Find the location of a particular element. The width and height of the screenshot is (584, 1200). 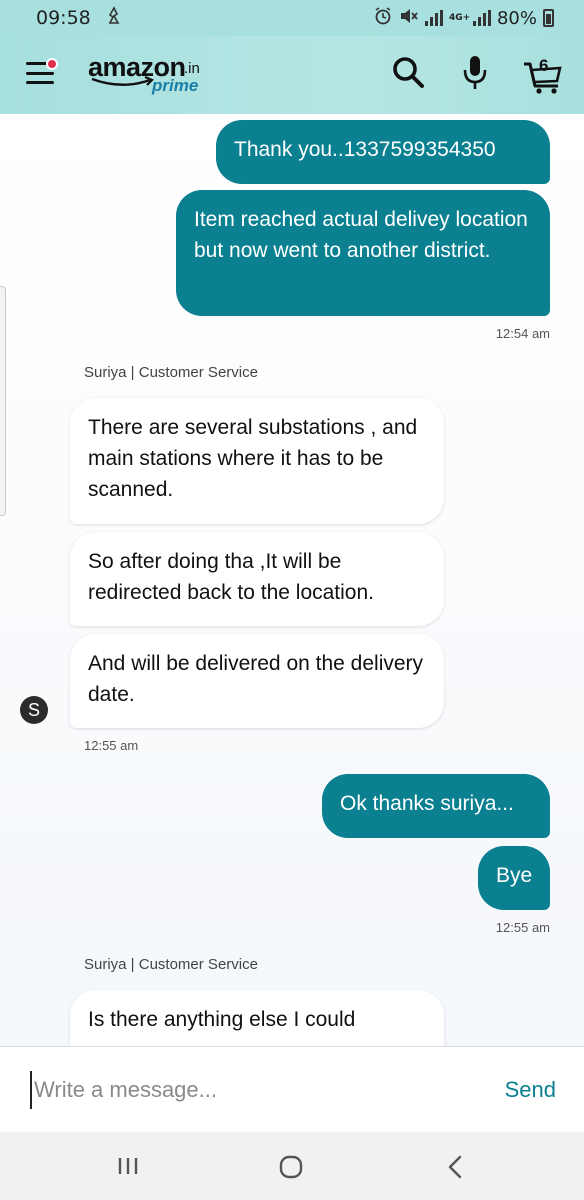

mic-icon is located at coordinates (475, 75).